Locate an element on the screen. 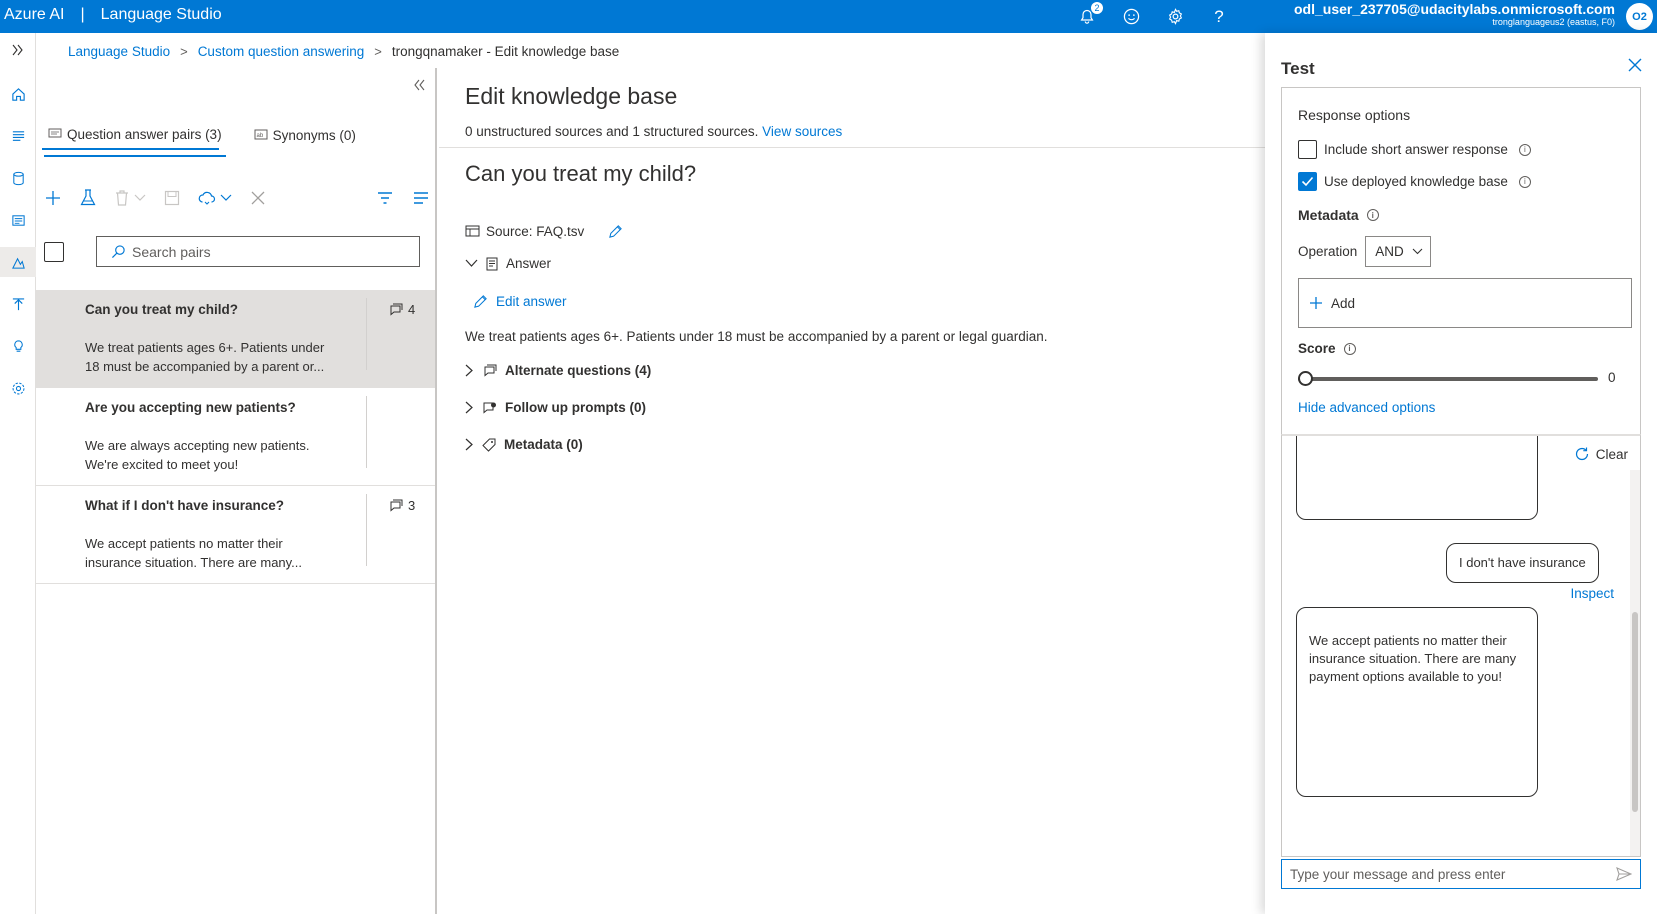 Image resolution: width=1657 pixels, height=914 pixels. view-sources-link: View sources is located at coordinates (802, 131).